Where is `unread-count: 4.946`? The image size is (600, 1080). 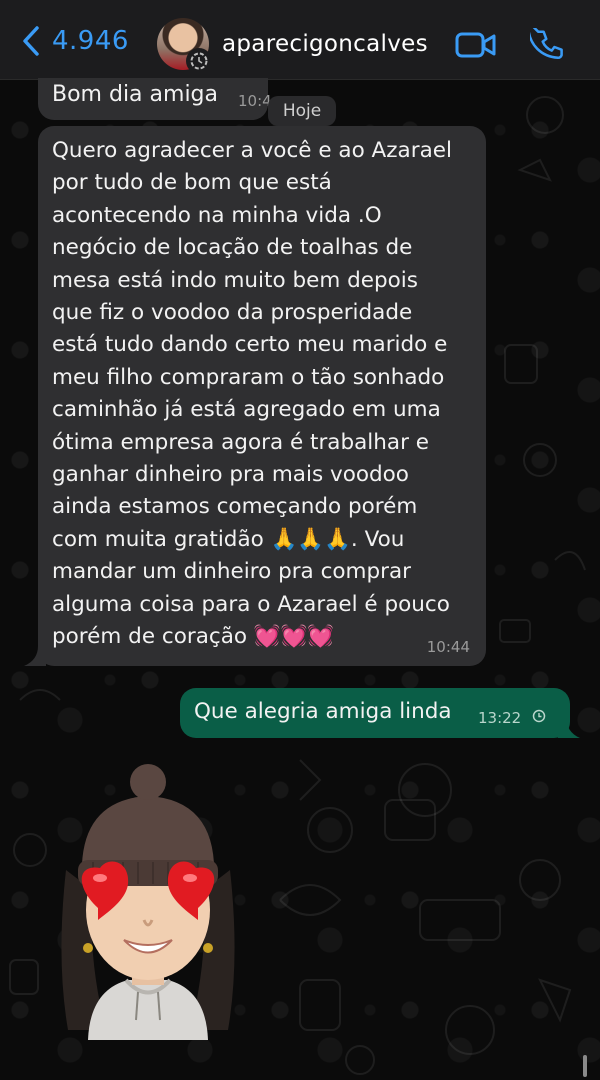 unread-count: 4.946 is located at coordinates (90, 41).